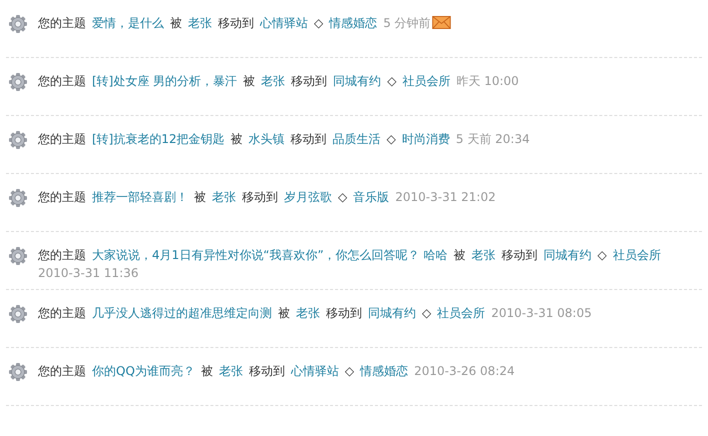 The height and width of the screenshot is (436, 708). What do you see at coordinates (88, 273) in the screenshot?
I see `timestamp: 2010-3-31 11:36` at bounding box center [88, 273].